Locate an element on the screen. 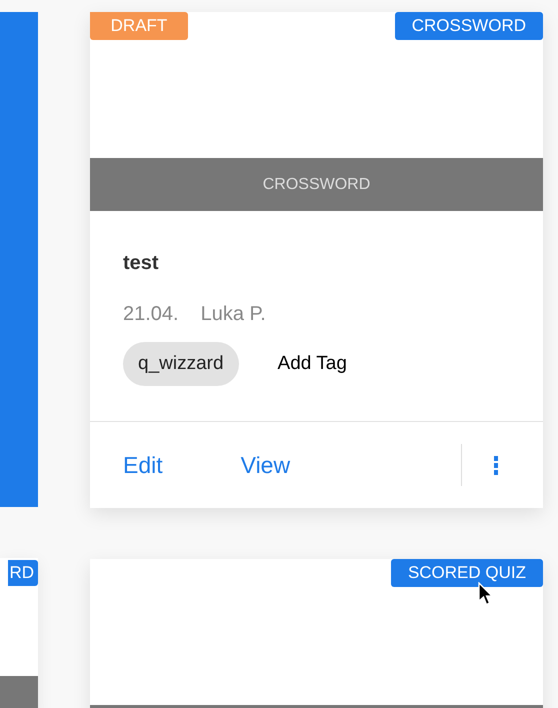  author-name: Luka P. is located at coordinates (233, 314).